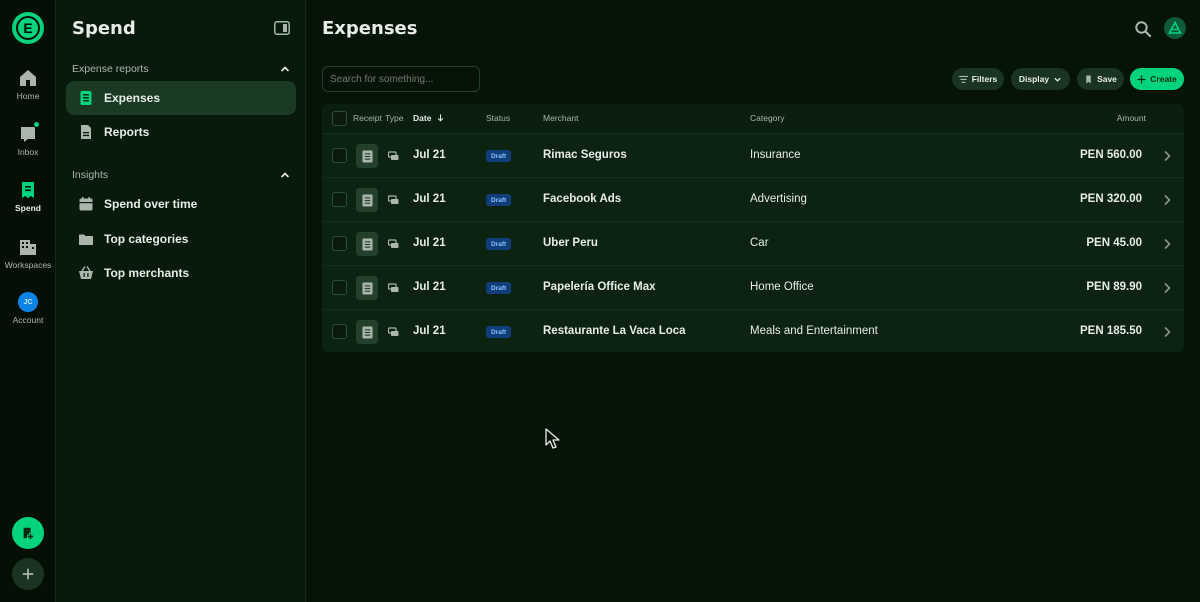  What do you see at coordinates (778, 199) in the screenshot?
I see `row-category: Advertising` at bounding box center [778, 199].